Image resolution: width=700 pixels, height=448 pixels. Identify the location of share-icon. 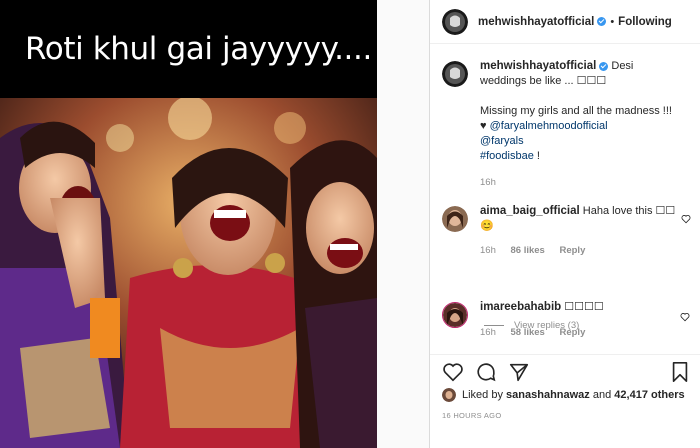
(519, 372).